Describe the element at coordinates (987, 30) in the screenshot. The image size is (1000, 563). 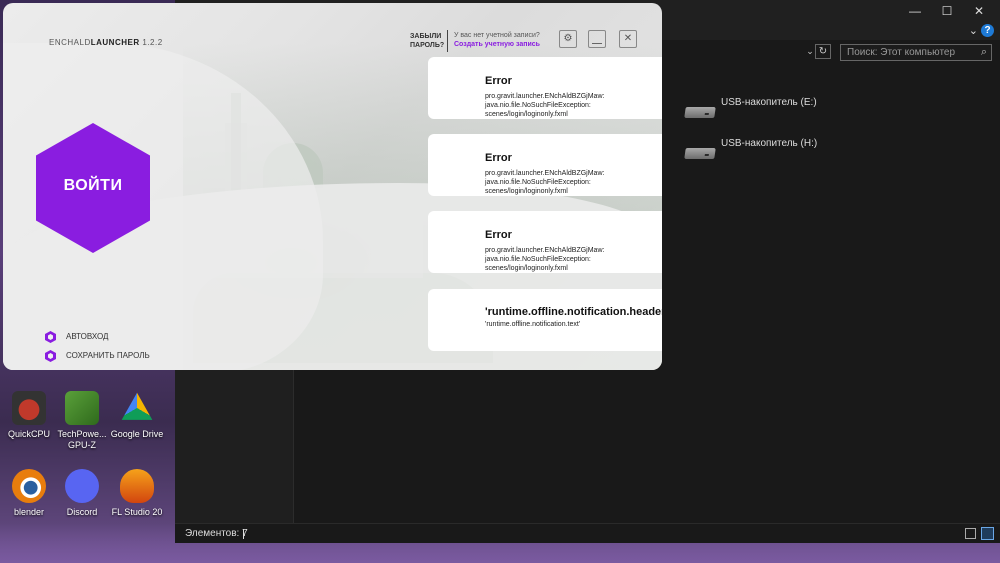
I see `help-icon: ?` at that location.